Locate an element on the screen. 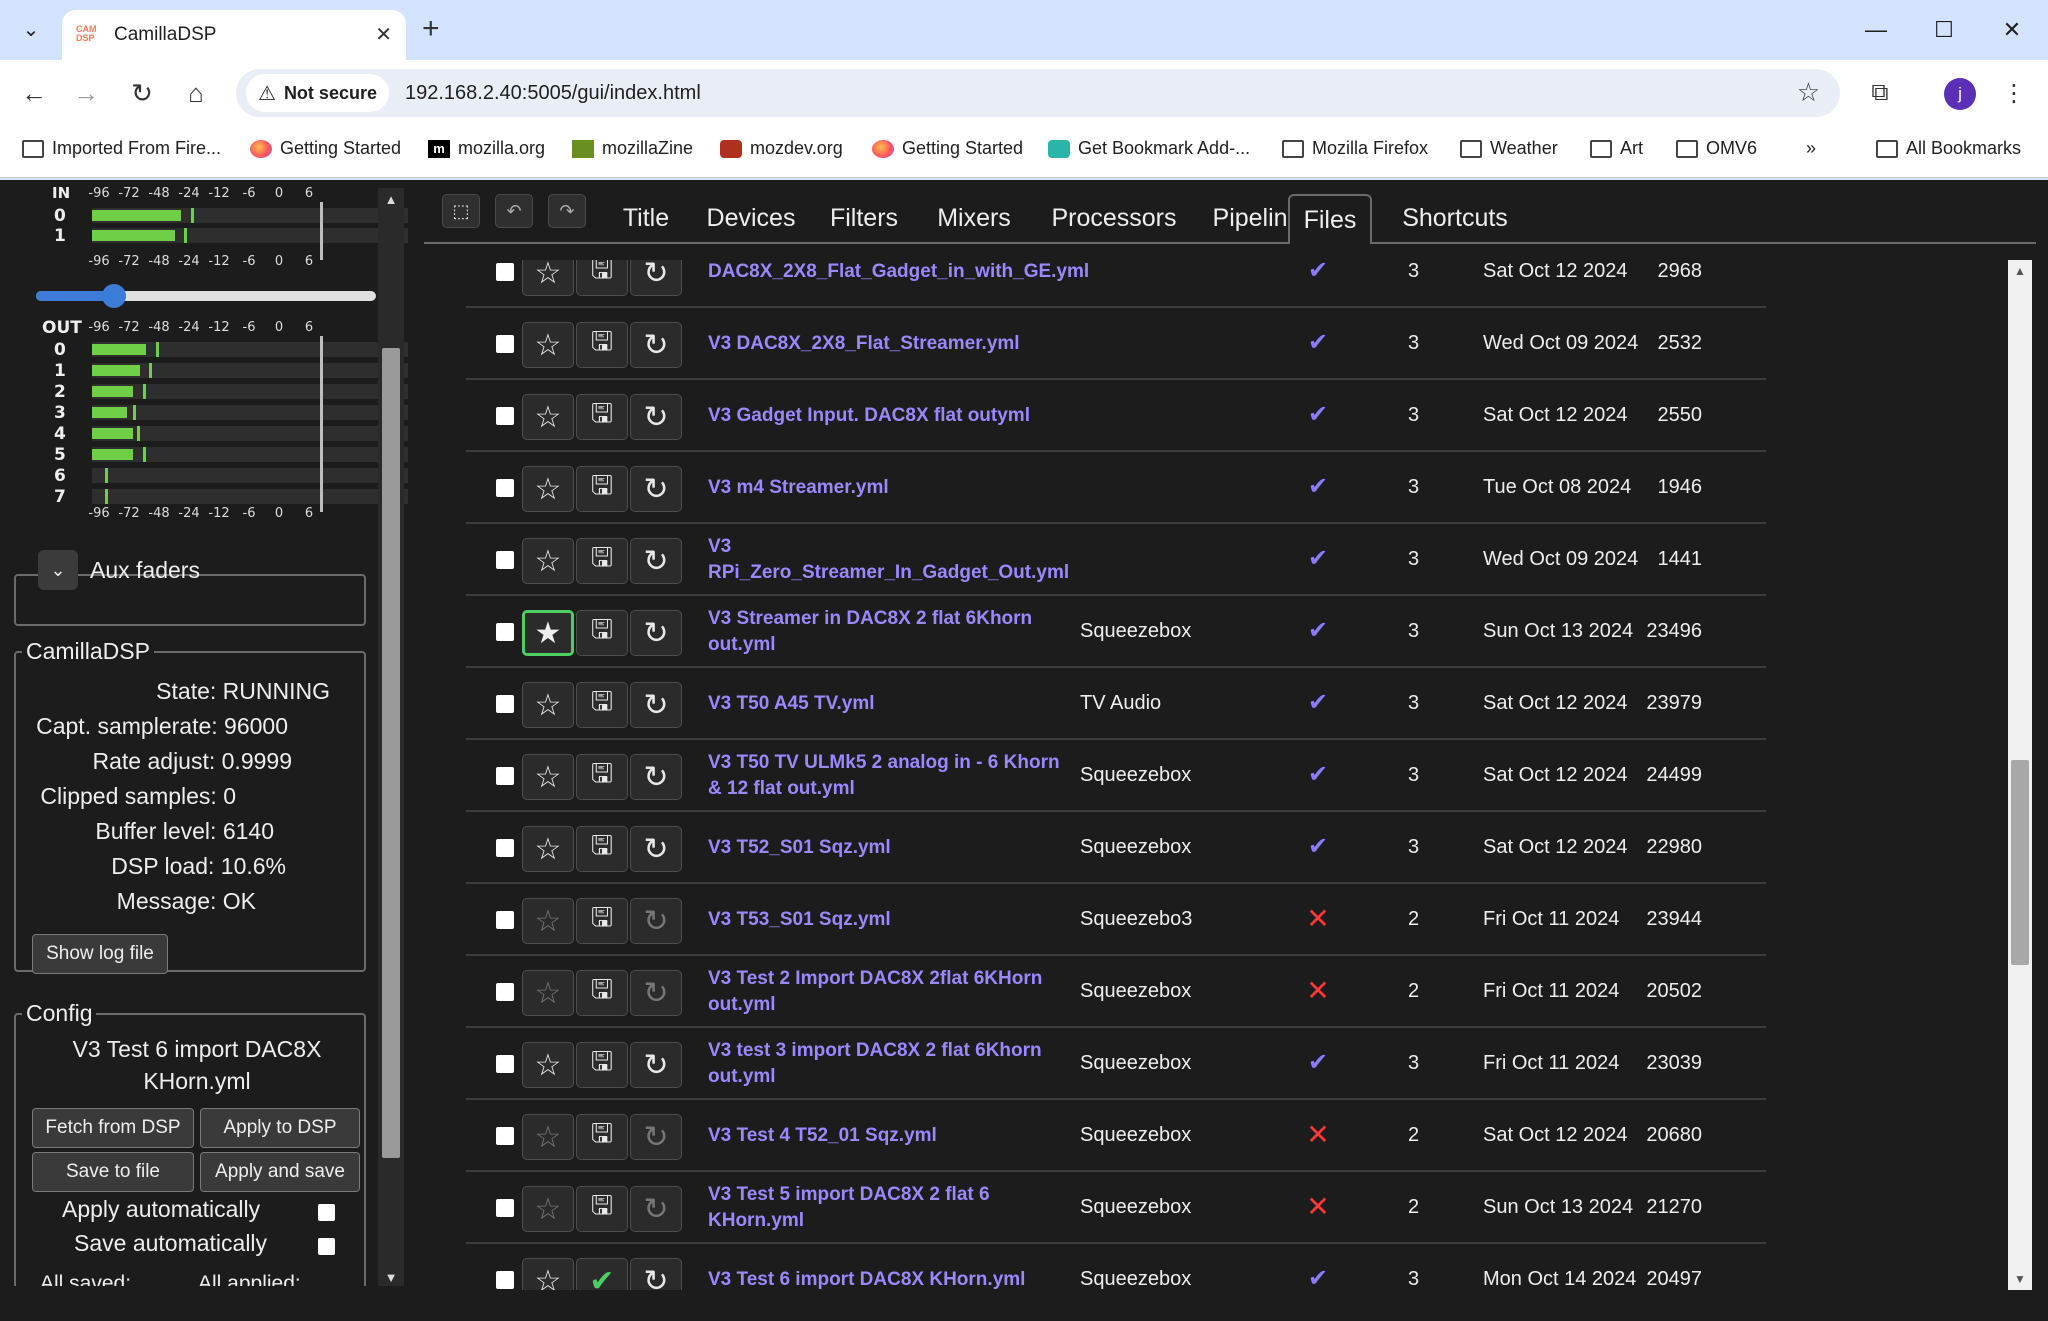 Image resolution: width=2048 pixels, height=1321 pixels. file-name-link: V3 Test 4 T52_01 Sqz.yml is located at coordinates (893, 1136).